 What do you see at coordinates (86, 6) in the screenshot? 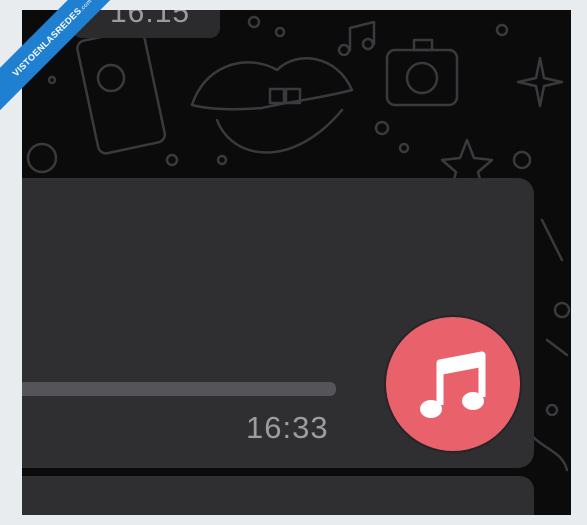
I see `watermark-suffix: .com` at bounding box center [86, 6].